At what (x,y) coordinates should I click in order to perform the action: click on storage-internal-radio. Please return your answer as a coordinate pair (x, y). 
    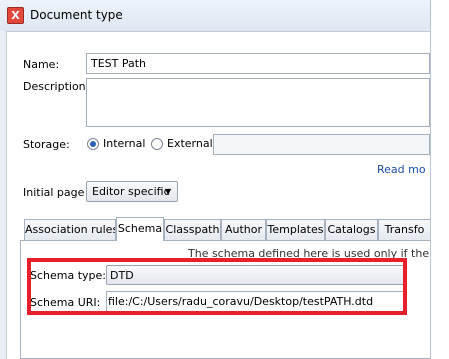
    Looking at the image, I should click on (93, 144).